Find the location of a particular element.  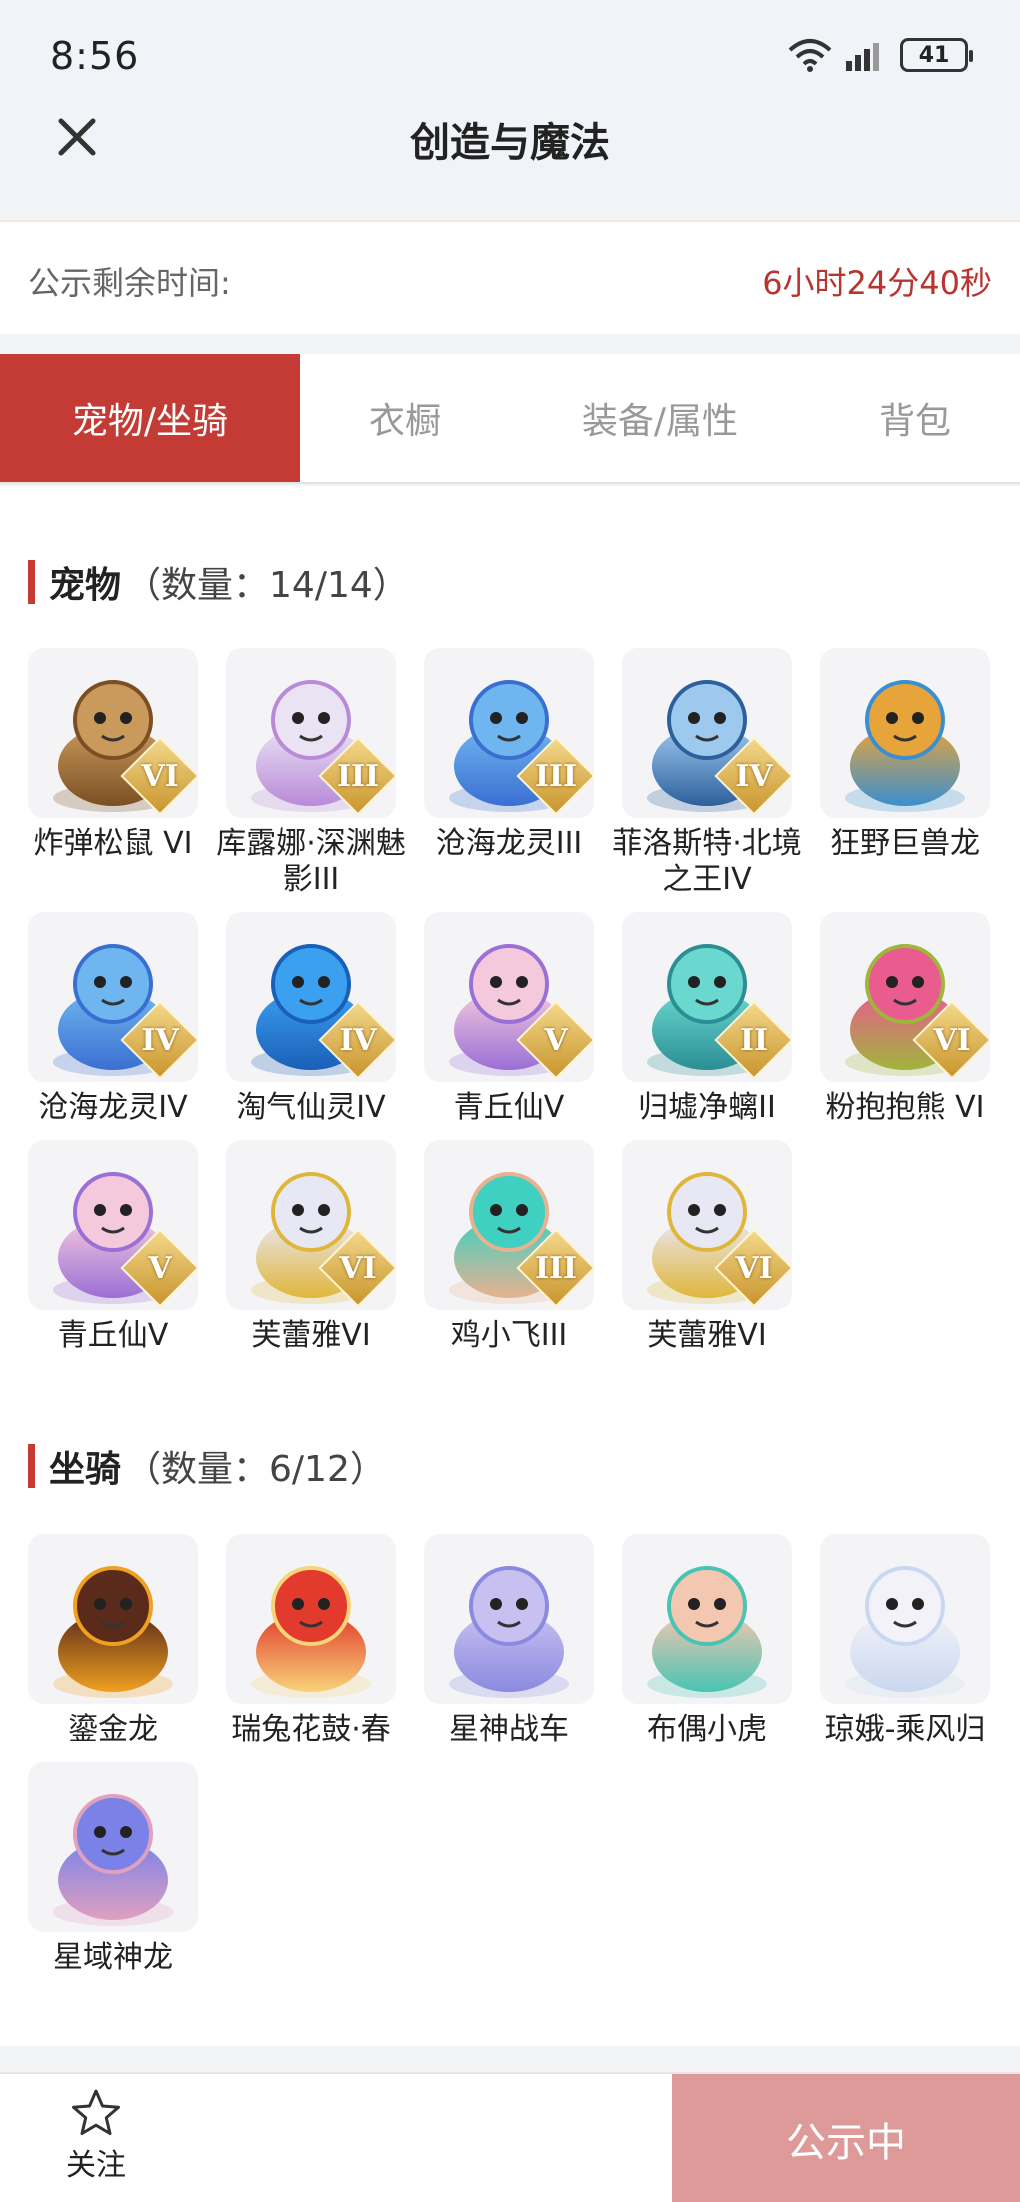

item-name: 星神战车 is located at coordinates (509, 1729).